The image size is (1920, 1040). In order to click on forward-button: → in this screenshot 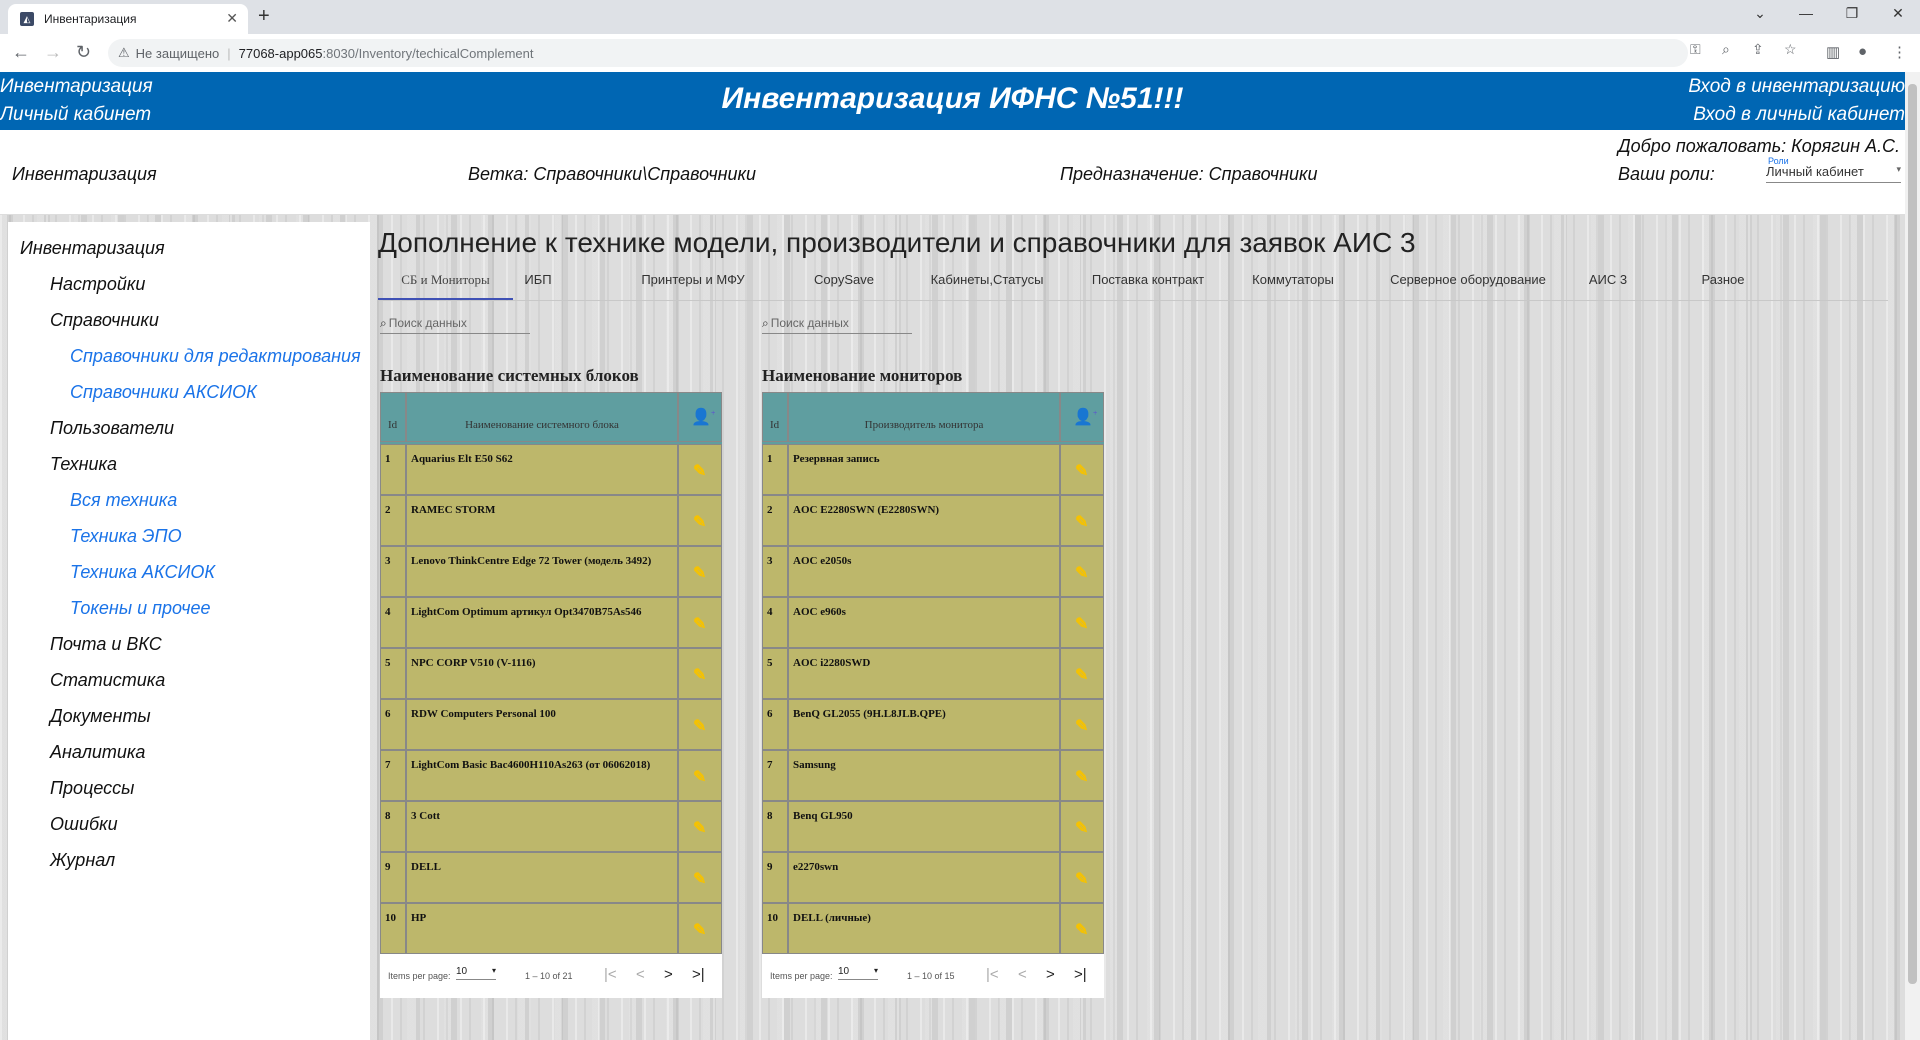, I will do `click(53, 52)`.